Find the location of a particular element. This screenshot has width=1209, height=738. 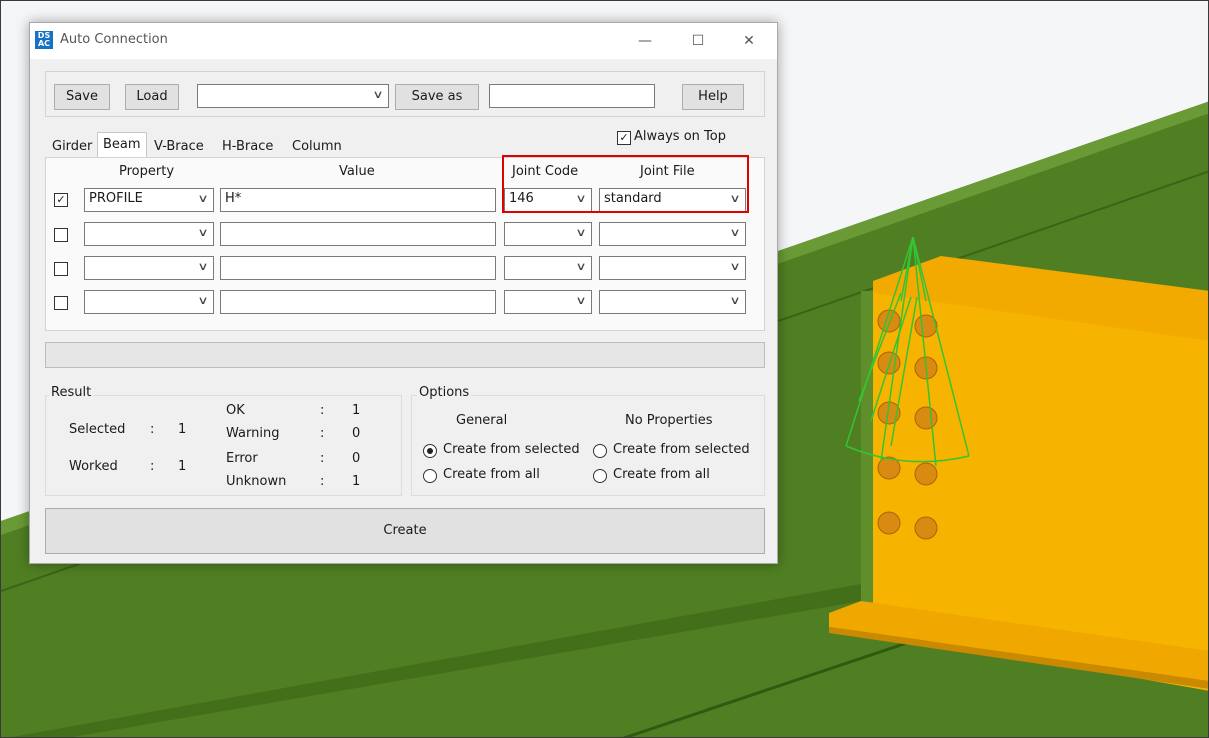

general-from-selected-radio is located at coordinates (430, 451).